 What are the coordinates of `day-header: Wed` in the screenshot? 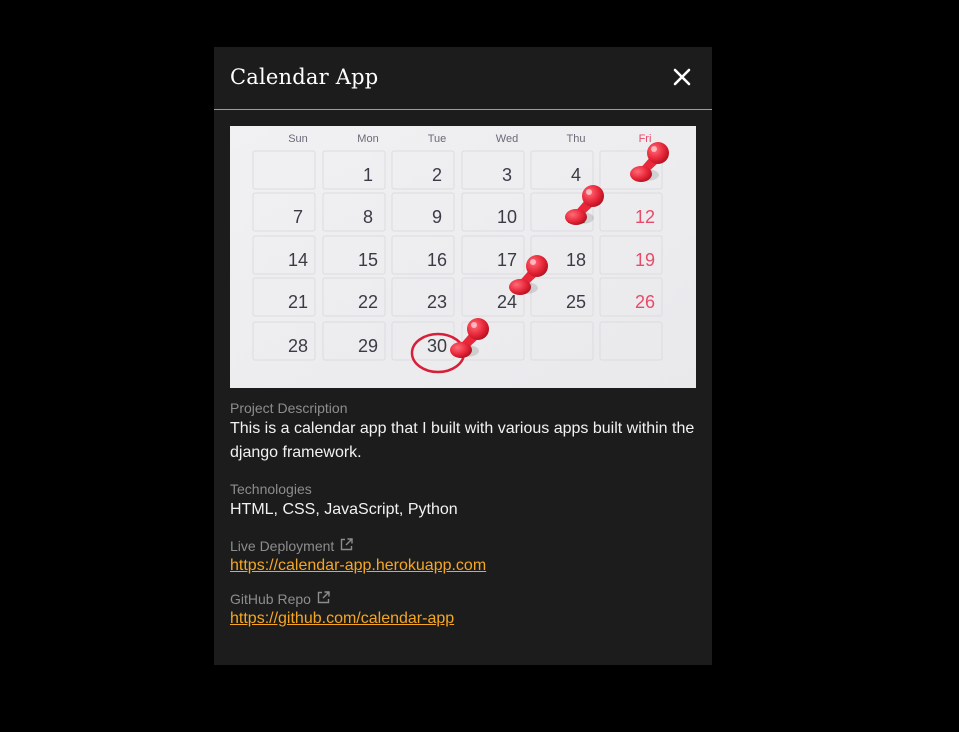 It's located at (507, 139).